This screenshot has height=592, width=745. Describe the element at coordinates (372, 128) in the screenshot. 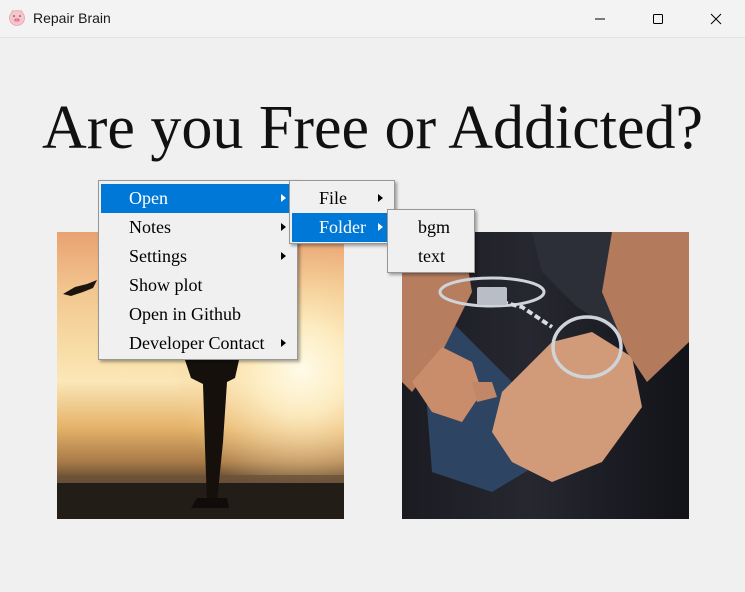

I see `page-heading: Are you Free or Addicted?` at that location.